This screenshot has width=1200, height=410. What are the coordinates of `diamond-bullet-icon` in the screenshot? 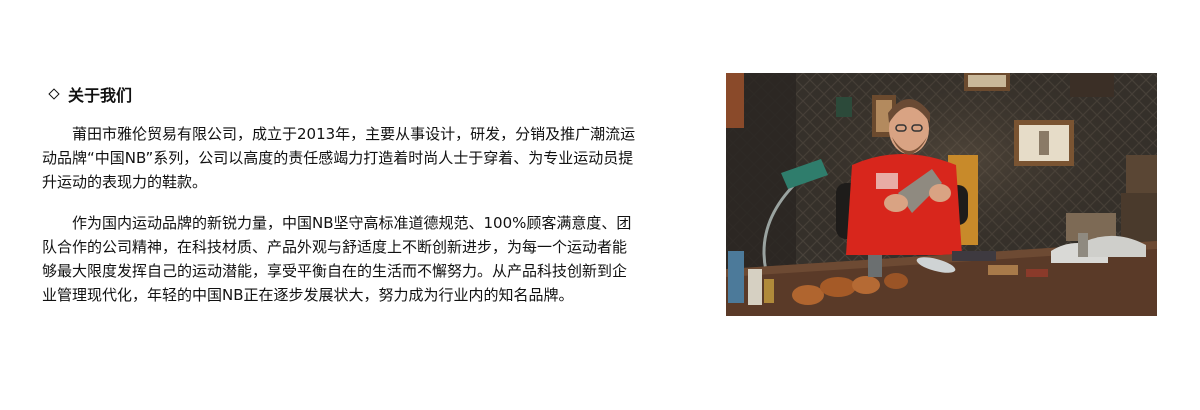 It's located at (54, 94).